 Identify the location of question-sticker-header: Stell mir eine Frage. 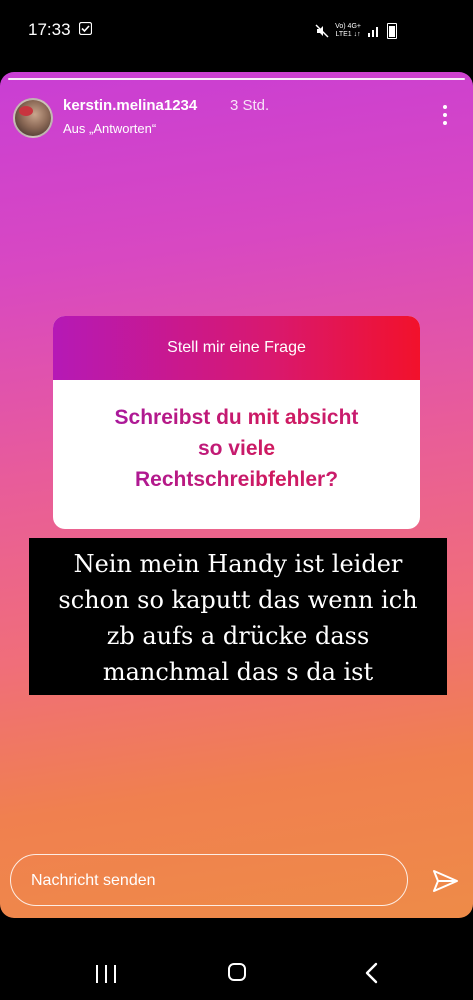
(236, 348).